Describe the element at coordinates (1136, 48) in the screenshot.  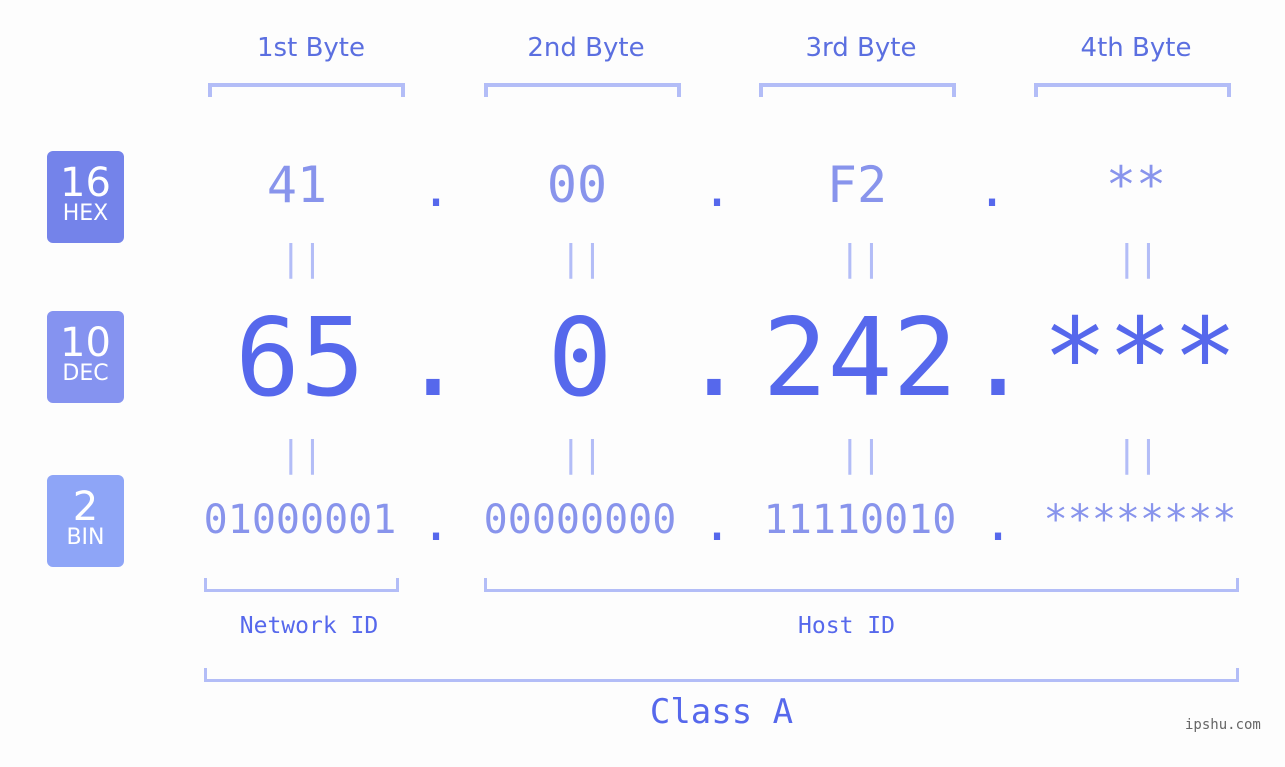
I see `byte-header-4: 4th Byte` at that location.